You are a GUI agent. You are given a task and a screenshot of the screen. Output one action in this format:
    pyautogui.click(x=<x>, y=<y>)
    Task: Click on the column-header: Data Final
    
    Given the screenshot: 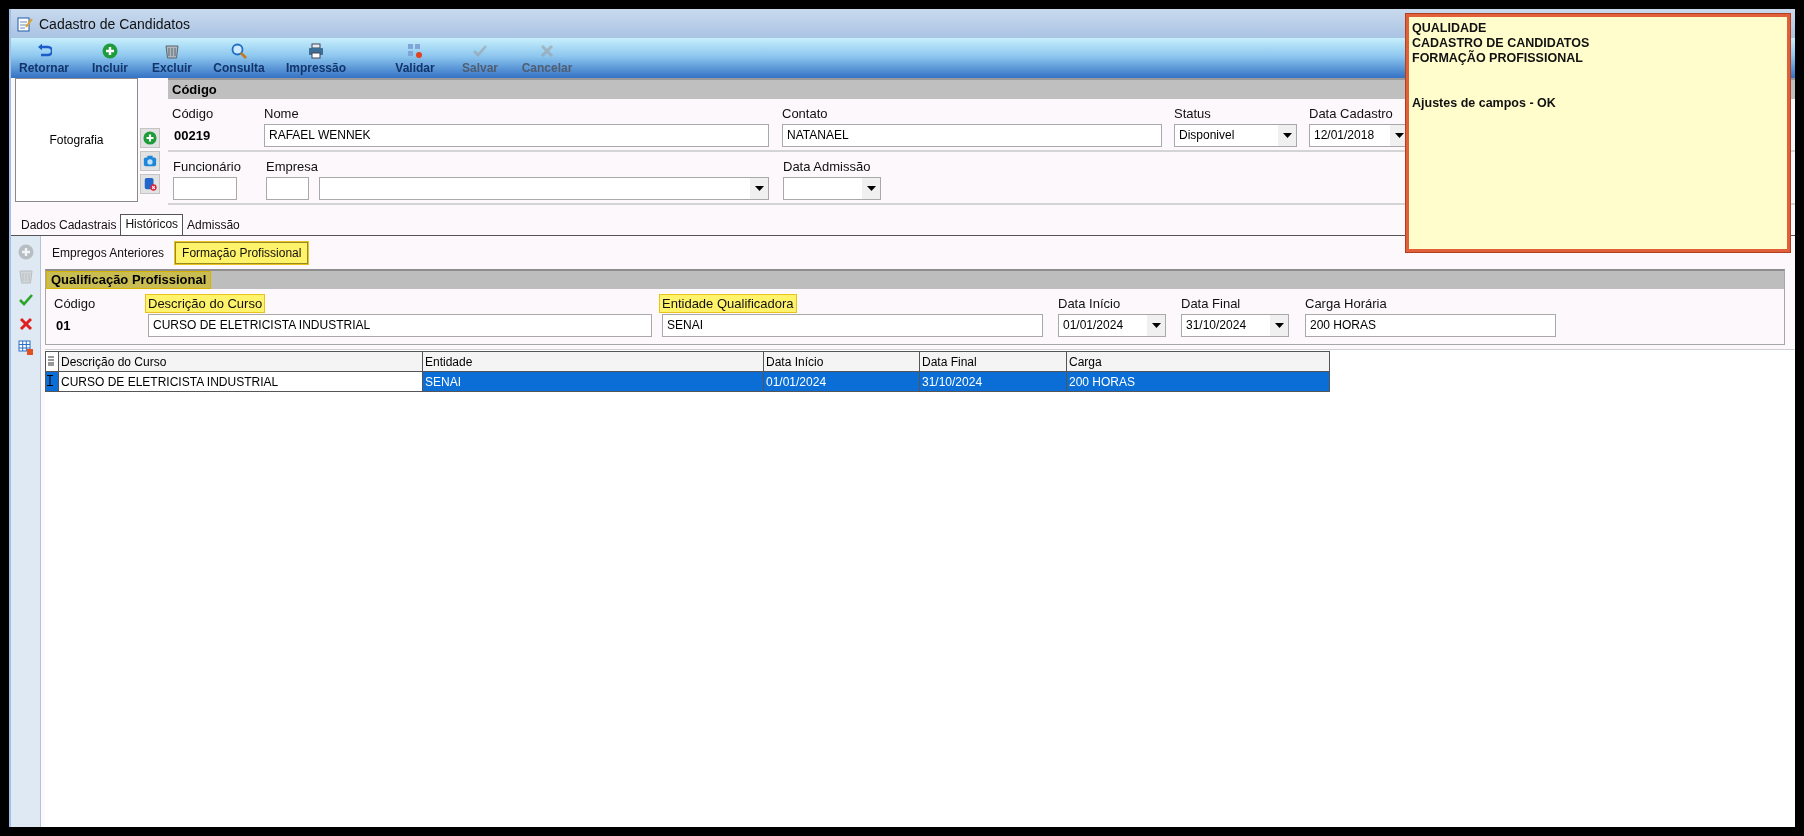 What is the action you would take?
    pyautogui.click(x=993, y=361)
    